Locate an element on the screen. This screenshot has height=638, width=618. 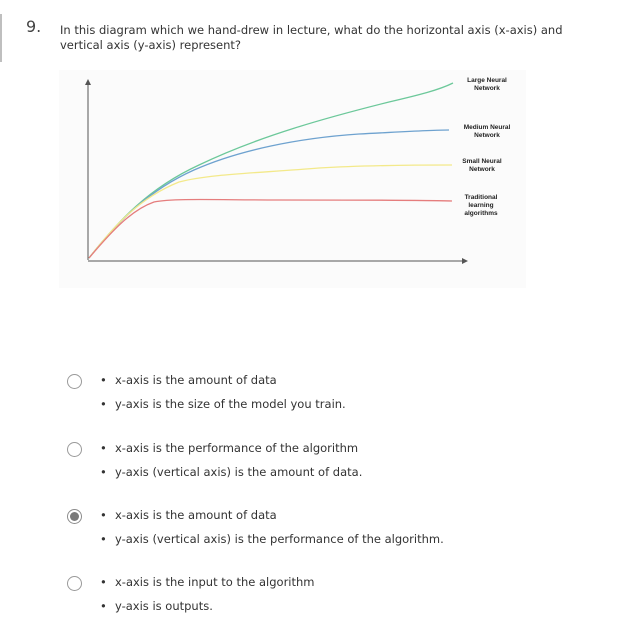
radio-button-option-3-selected is located at coordinates (74, 516).